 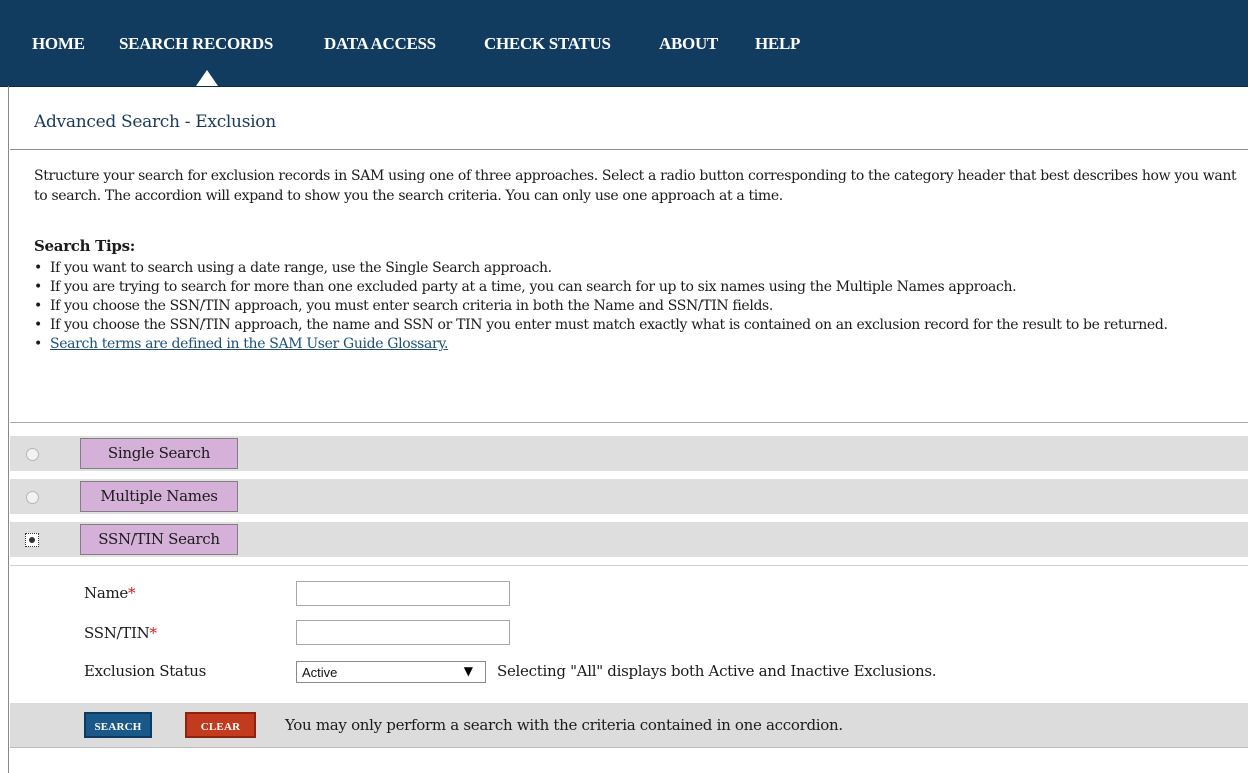 I want to click on clear-button: CLEAR, so click(x=220, y=725).